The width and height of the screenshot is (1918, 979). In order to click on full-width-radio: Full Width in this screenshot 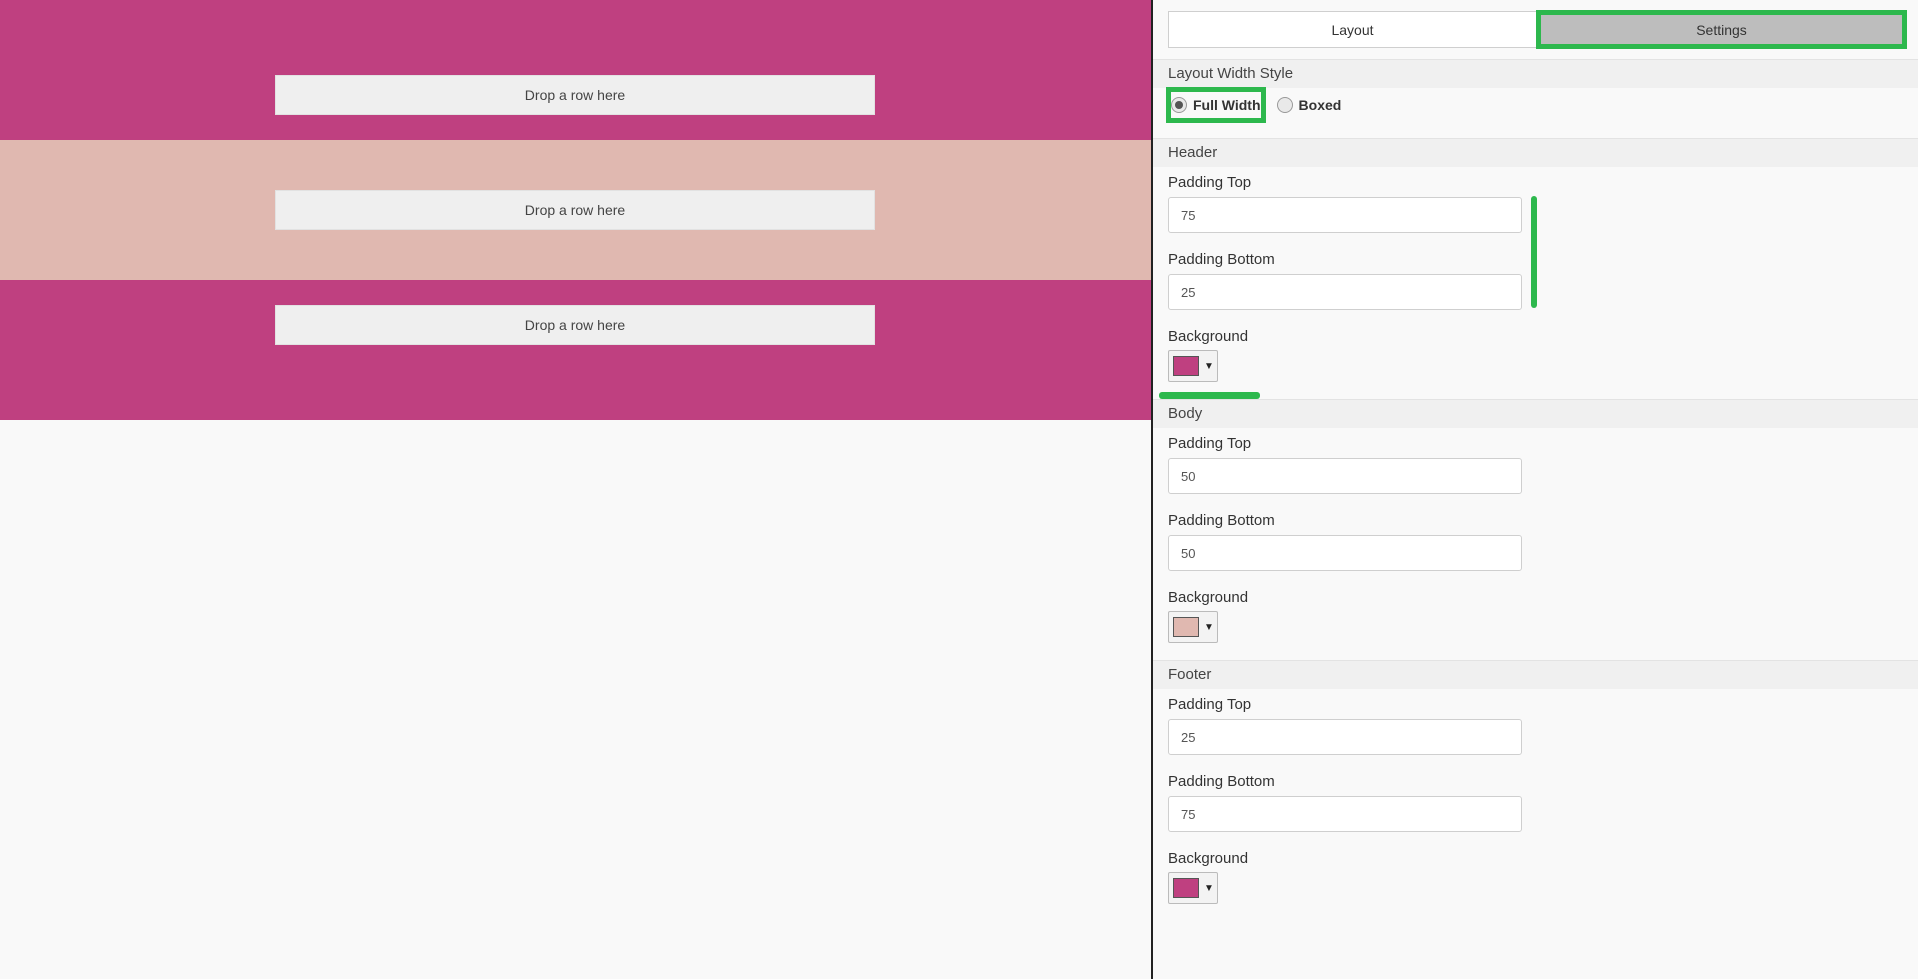, I will do `click(1216, 105)`.